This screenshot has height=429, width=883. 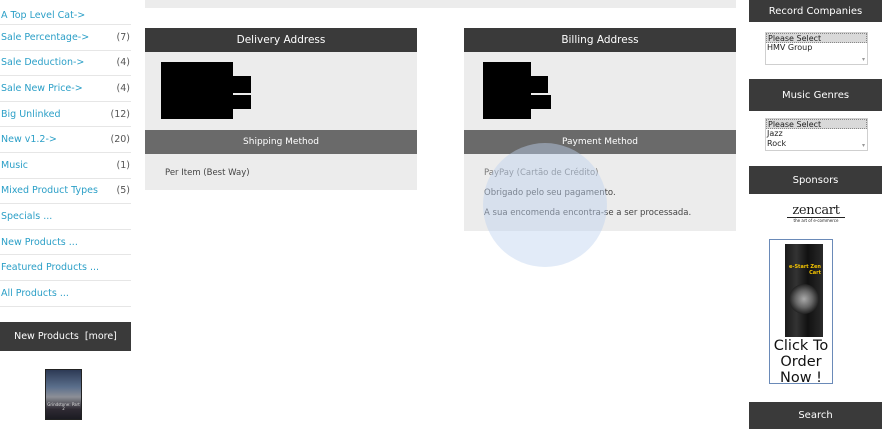 What do you see at coordinates (801, 362) in the screenshot?
I see `click-to-order-text: Click To Order Now !` at bounding box center [801, 362].